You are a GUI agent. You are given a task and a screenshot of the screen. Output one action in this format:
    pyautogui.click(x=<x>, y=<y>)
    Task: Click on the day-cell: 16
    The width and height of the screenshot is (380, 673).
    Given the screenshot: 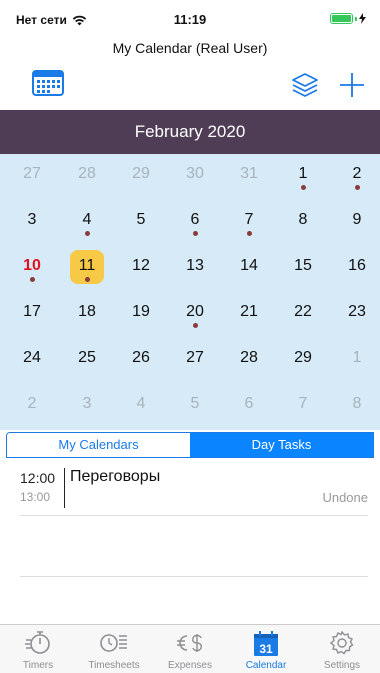 What is the action you would take?
    pyautogui.click(x=355, y=269)
    